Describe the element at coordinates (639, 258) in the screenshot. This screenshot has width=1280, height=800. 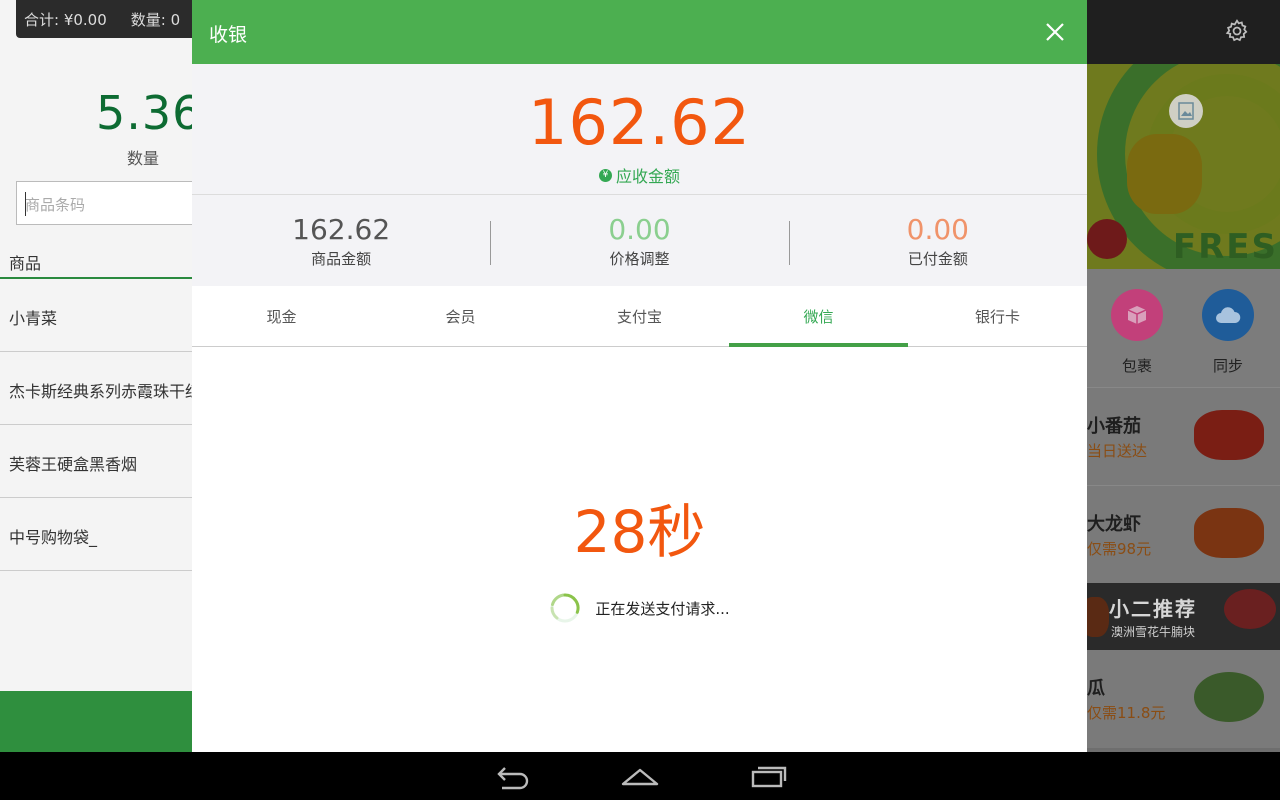
I see `metric-label: 价格调整` at that location.